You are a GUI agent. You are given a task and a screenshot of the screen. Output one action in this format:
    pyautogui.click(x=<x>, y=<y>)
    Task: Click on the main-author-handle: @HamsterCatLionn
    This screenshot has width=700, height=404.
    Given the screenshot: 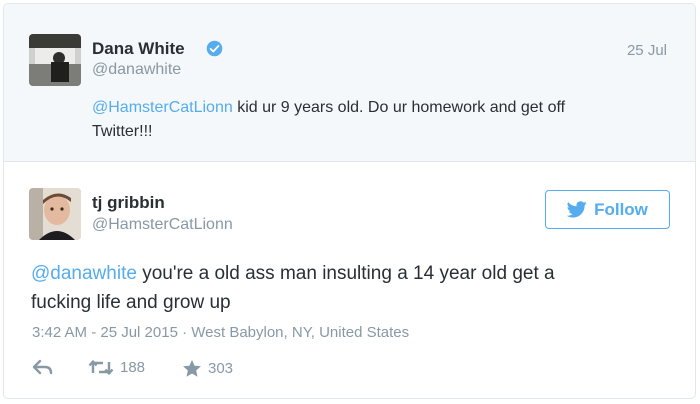 What is the action you would take?
    pyautogui.click(x=162, y=225)
    